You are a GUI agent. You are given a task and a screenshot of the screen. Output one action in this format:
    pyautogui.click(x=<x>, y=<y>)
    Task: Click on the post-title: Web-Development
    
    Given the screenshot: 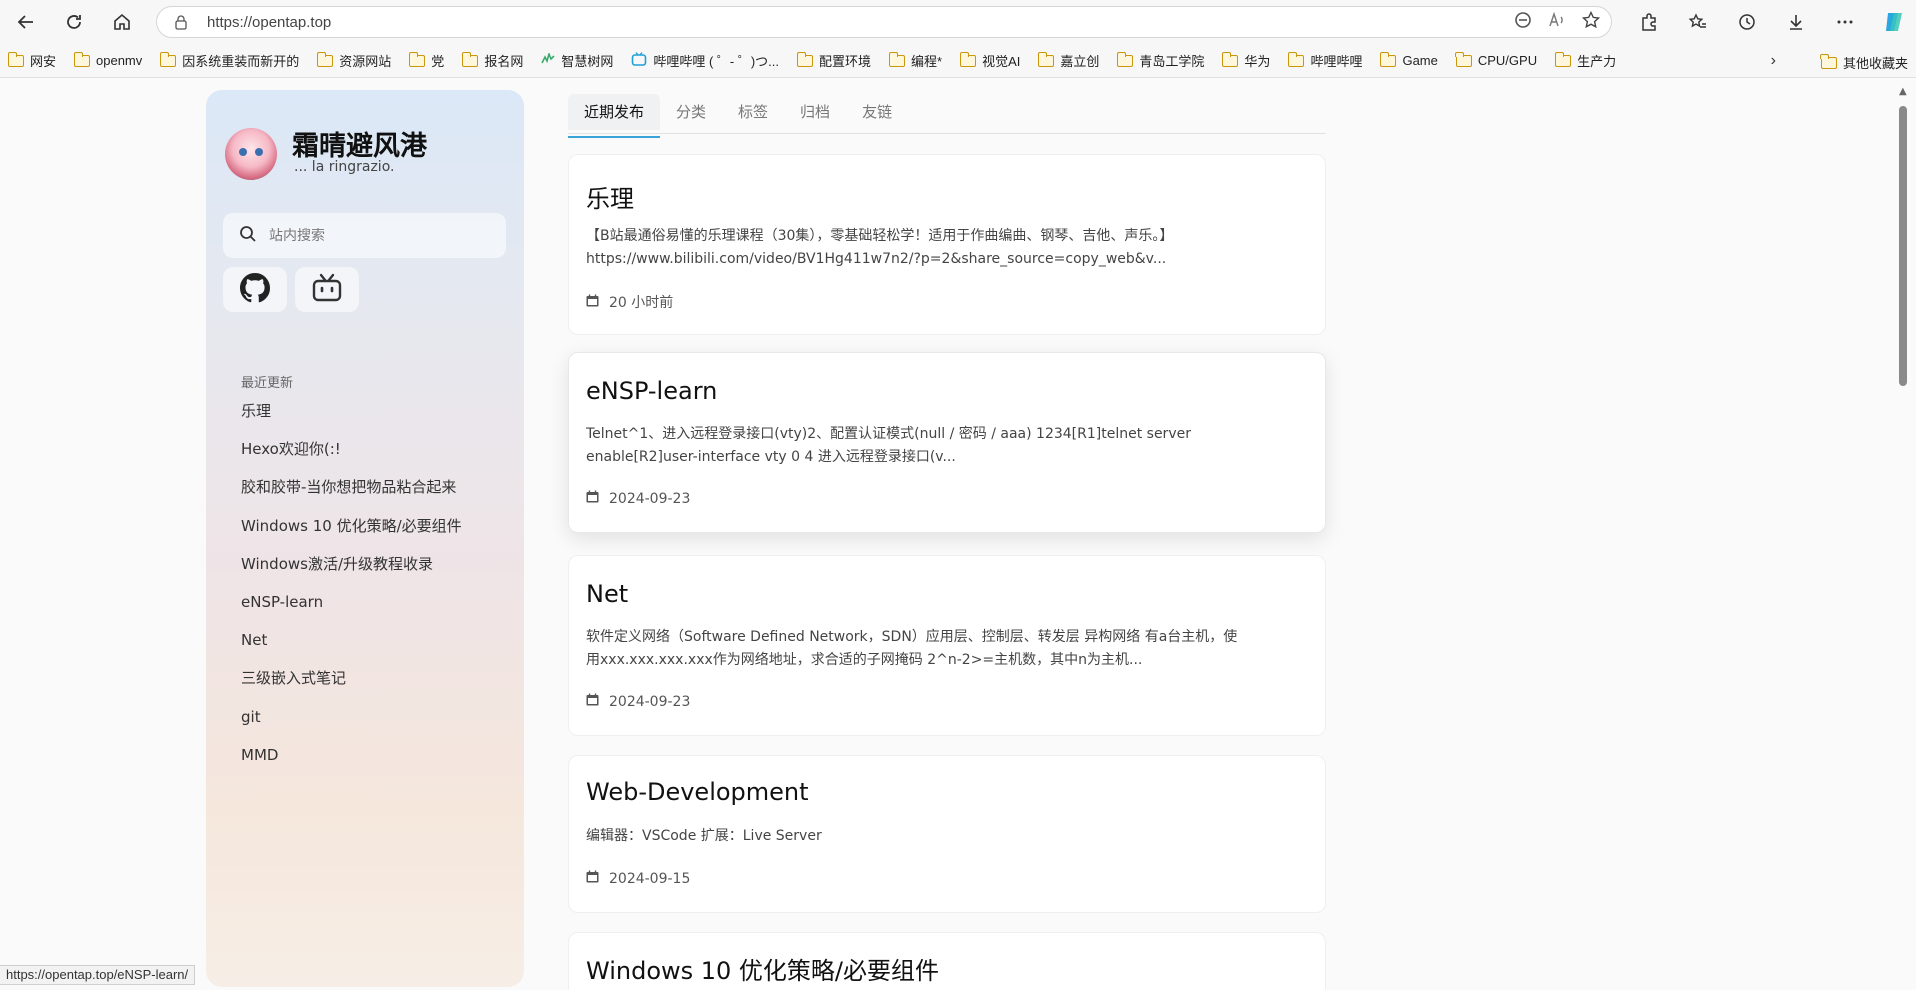 What is the action you would take?
    pyautogui.click(x=697, y=792)
    